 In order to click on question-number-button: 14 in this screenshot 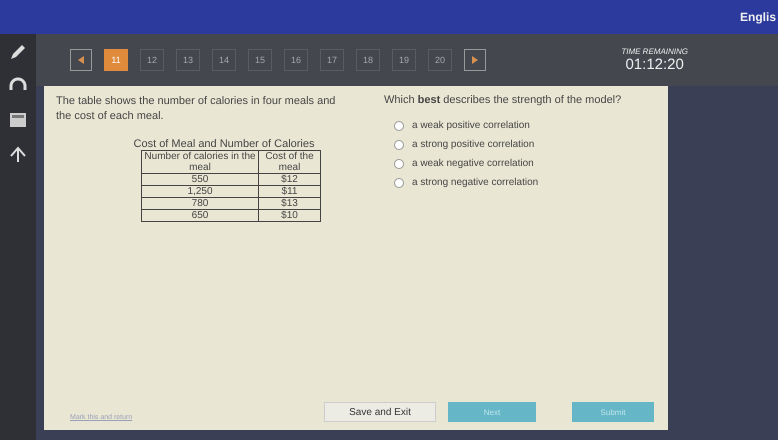, I will do `click(224, 60)`.